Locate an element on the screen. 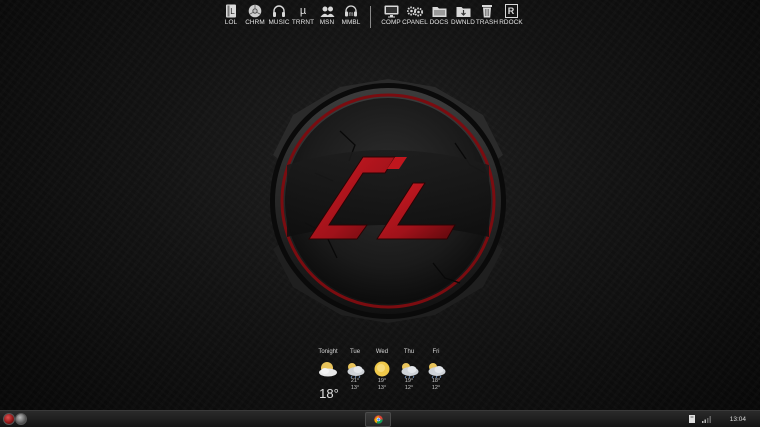 This screenshot has height=427, width=760. dock-label: DWNLD is located at coordinates (463, 22).